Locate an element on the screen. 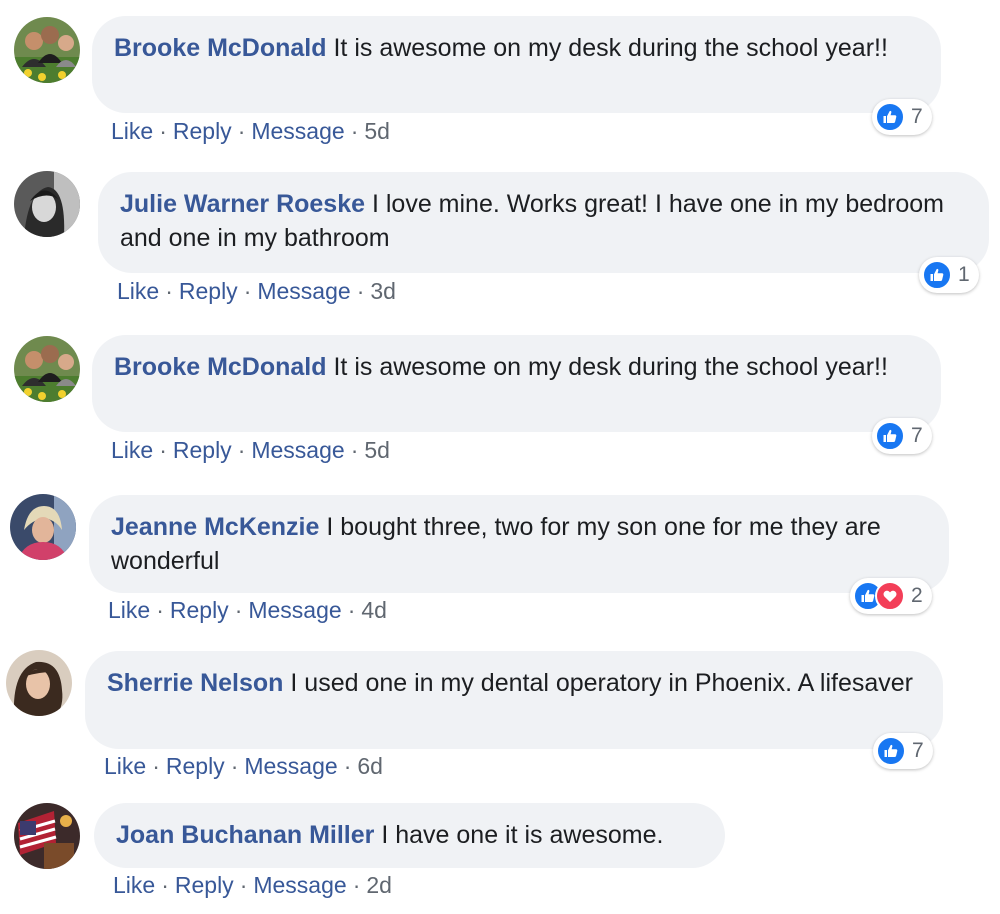 The image size is (1000, 914). reaction-summary: 2 is located at coordinates (891, 596).